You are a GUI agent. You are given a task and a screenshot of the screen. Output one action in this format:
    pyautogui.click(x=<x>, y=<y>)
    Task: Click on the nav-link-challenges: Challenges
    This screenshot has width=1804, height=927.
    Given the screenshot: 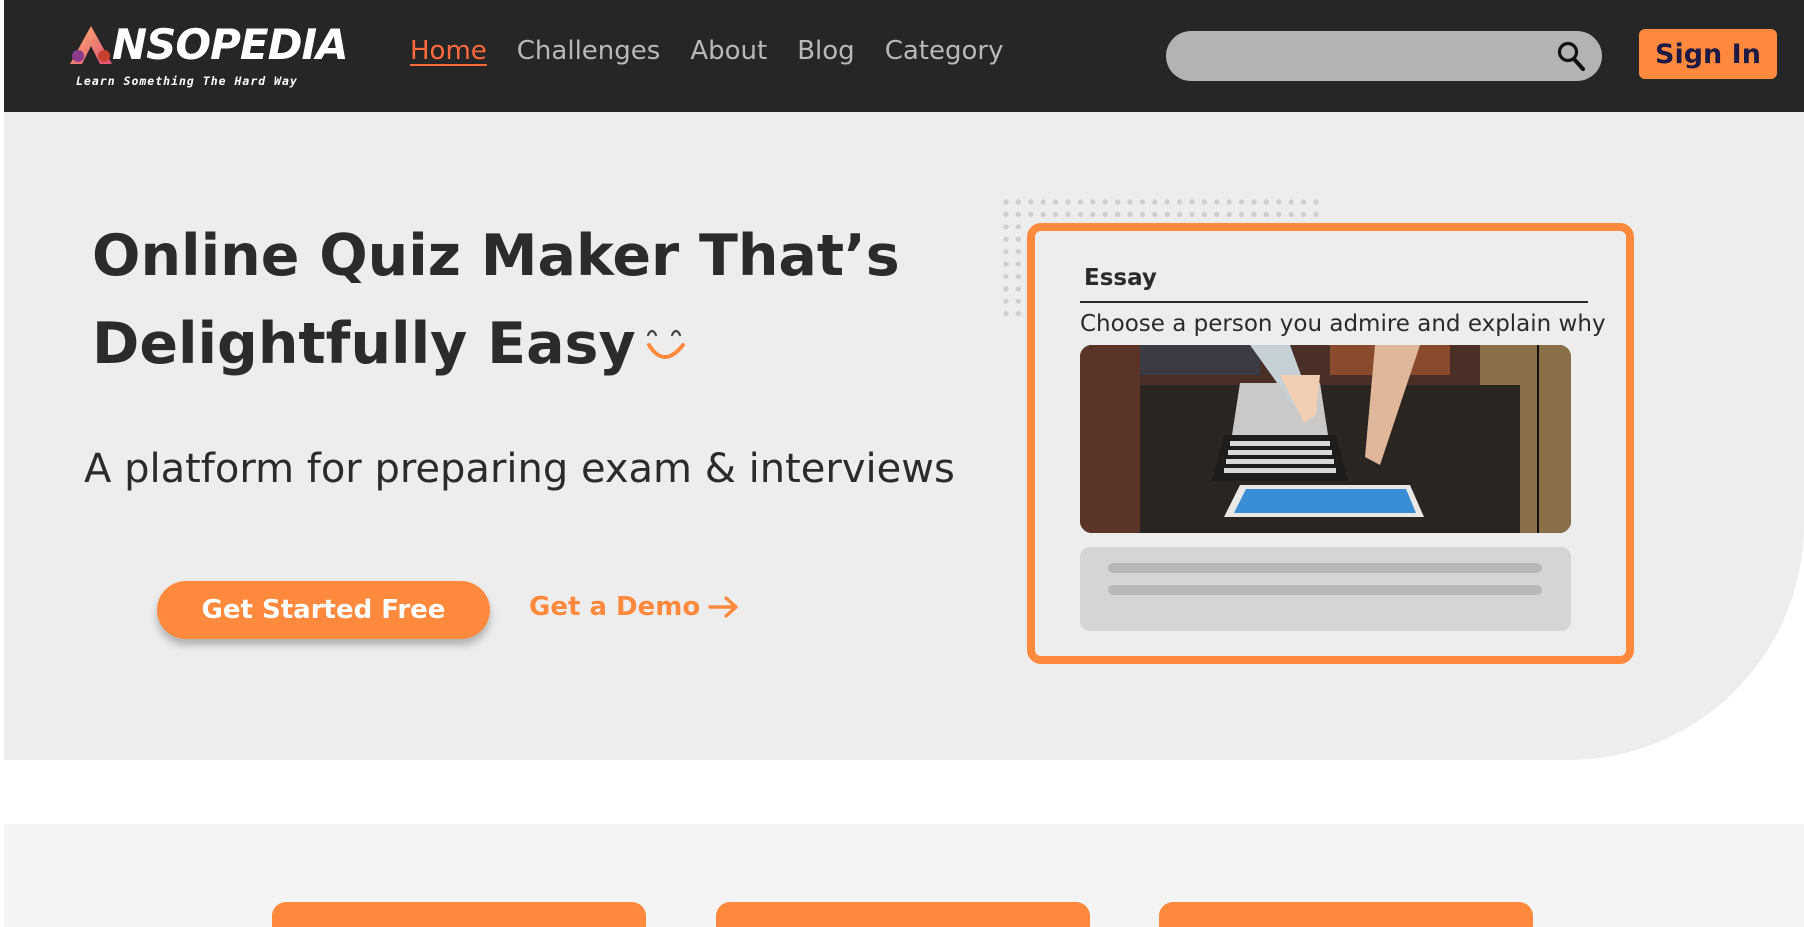 What is the action you would take?
    pyautogui.click(x=589, y=51)
    